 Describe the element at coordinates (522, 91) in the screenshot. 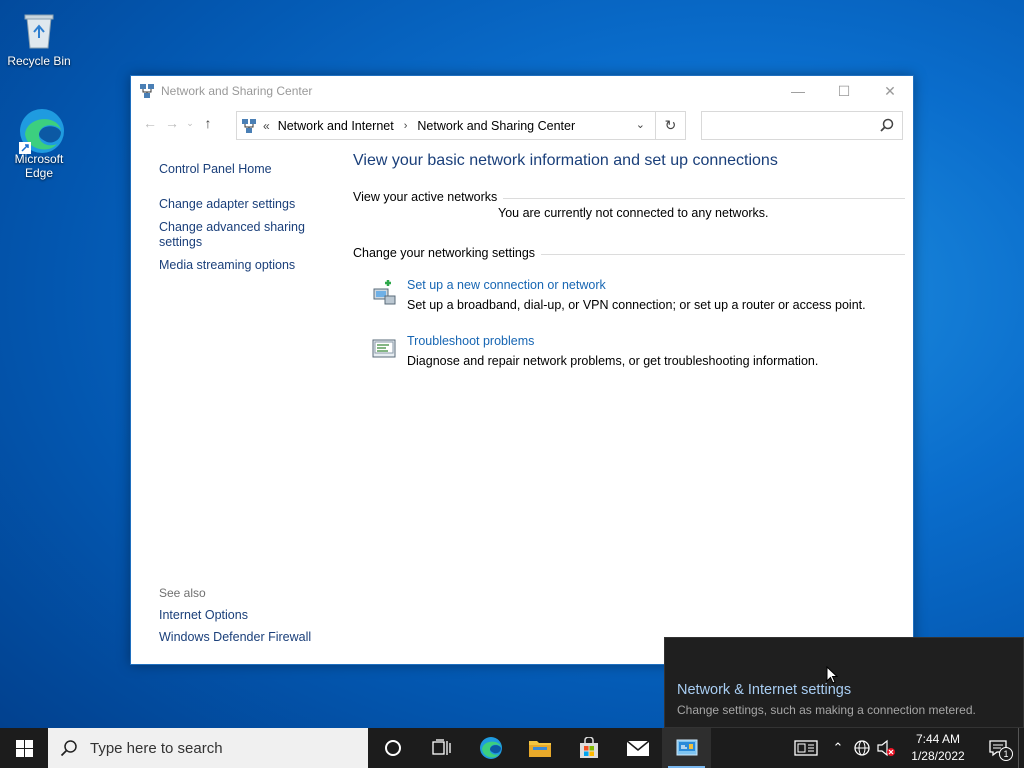

I see `title-bar: Network and Sharing Center — ☐ ✕` at that location.